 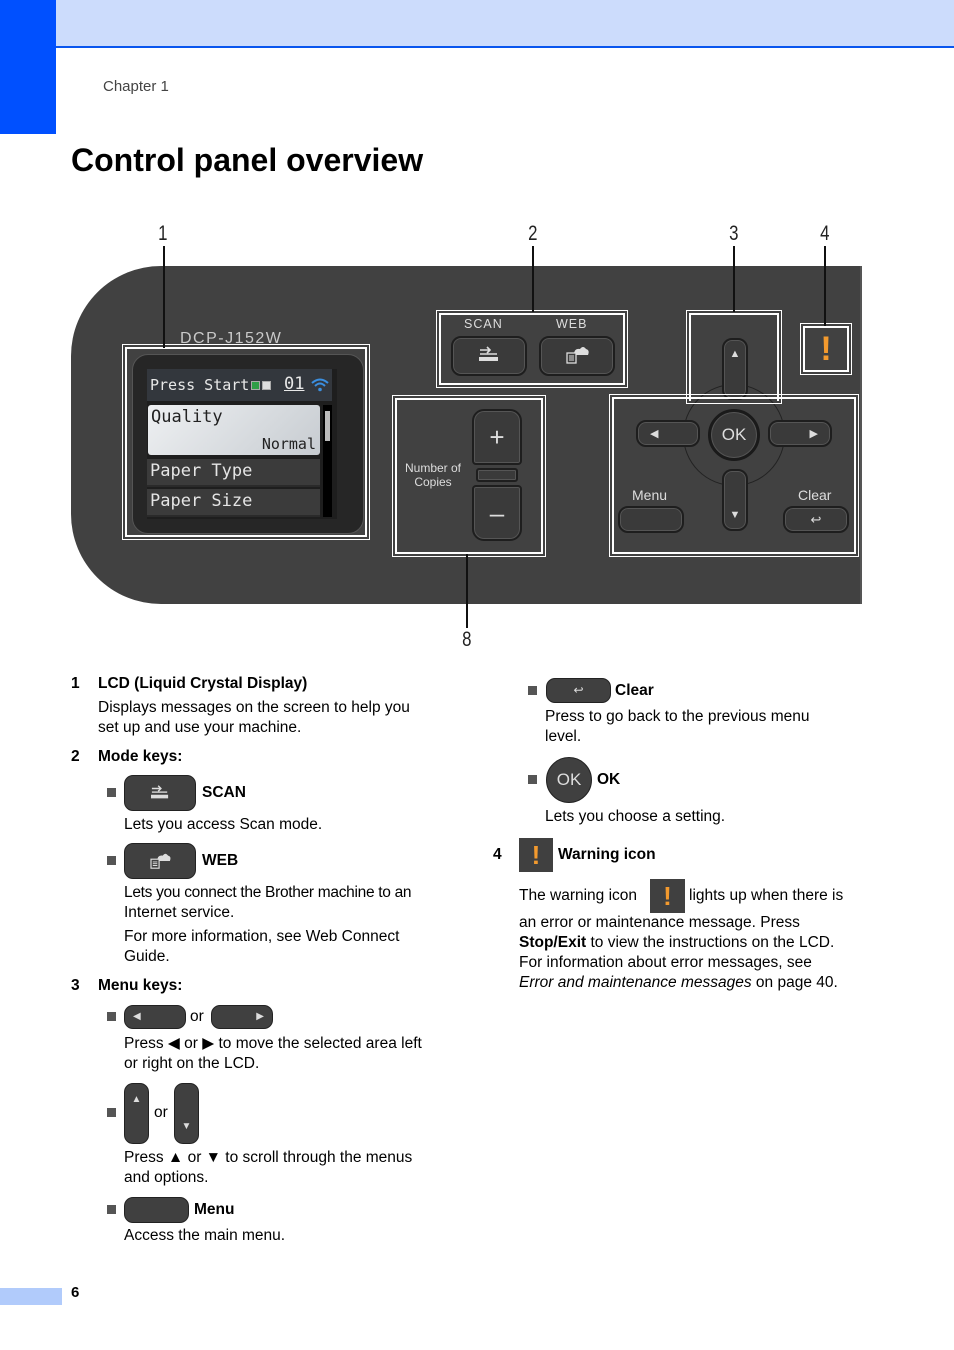 I want to click on clear-description-2: level., so click(x=563, y=736).